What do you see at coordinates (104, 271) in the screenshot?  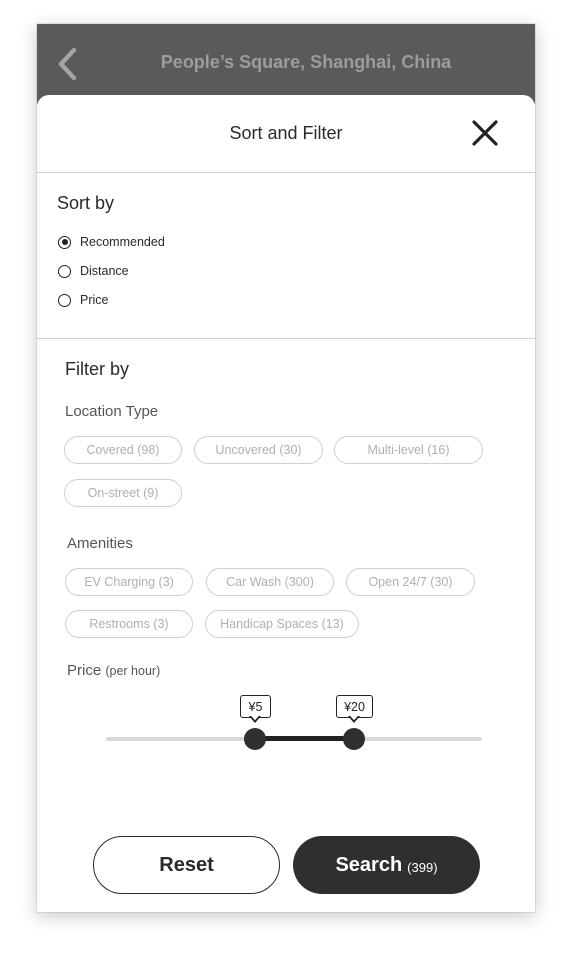 I see `sort-option-label: Distance` at bounding box center [104, 271].